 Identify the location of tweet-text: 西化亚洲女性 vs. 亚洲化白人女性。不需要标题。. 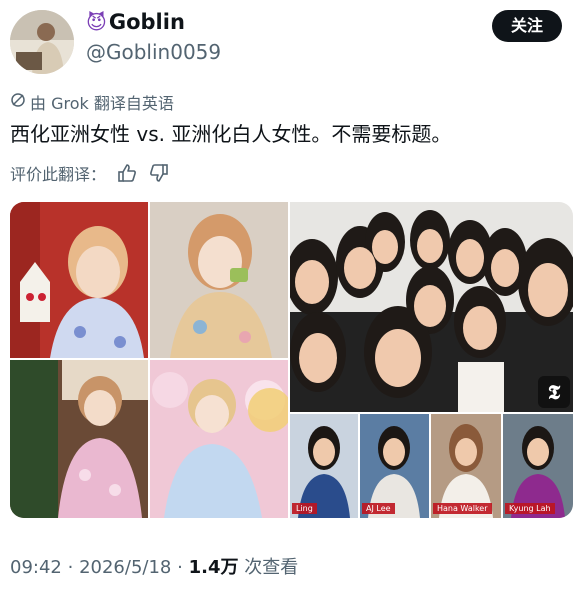
(231, 134).